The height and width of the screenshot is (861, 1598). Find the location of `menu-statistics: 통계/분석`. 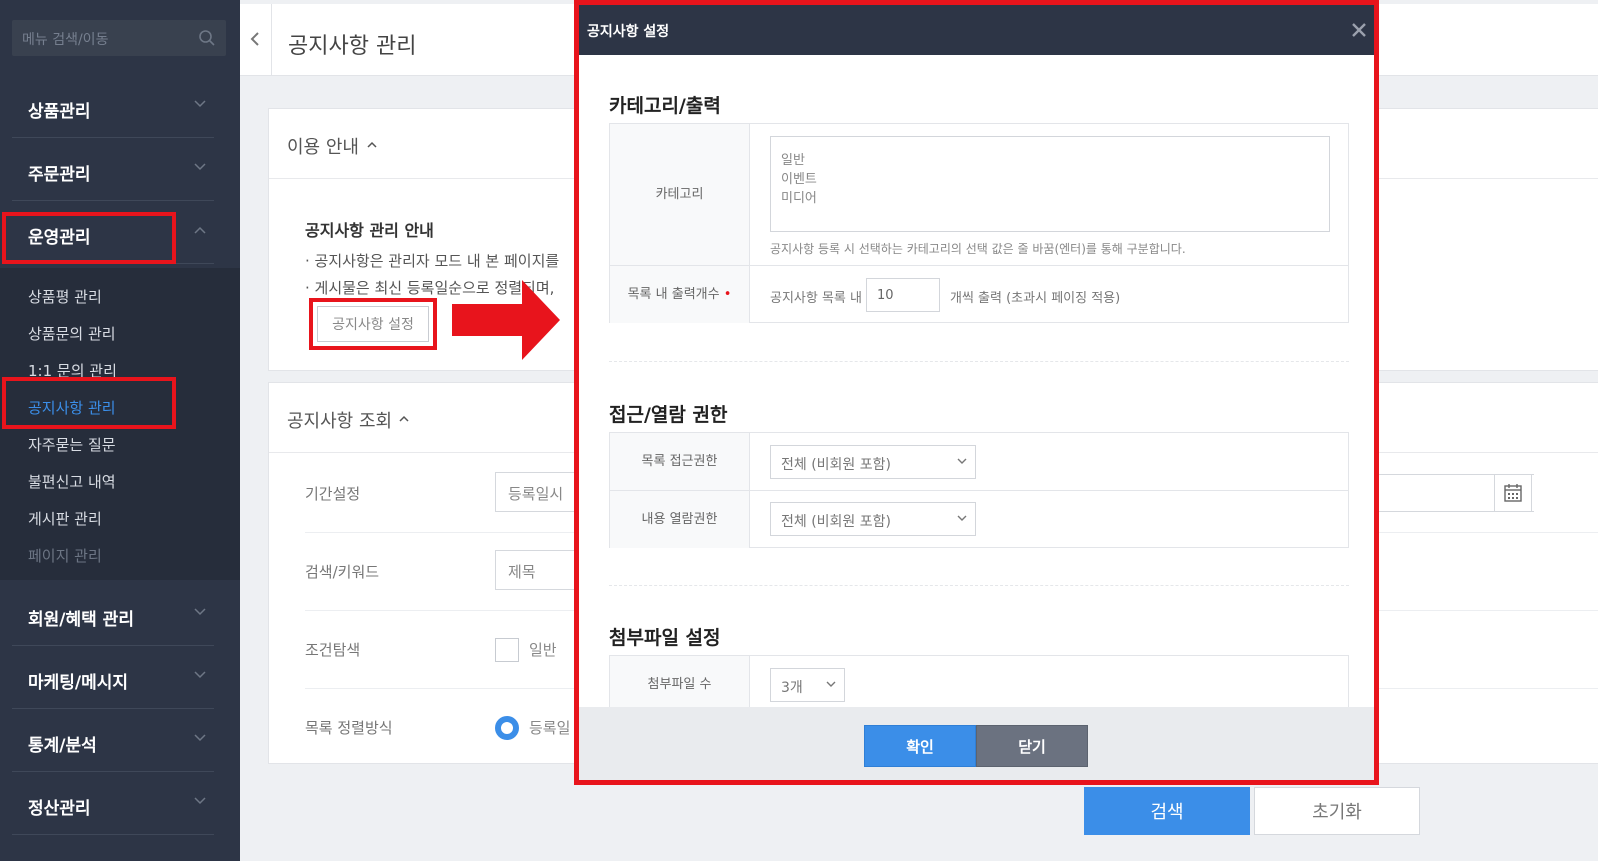

menu-statistics: 통계/분석 is located at coordinates (113, 741).